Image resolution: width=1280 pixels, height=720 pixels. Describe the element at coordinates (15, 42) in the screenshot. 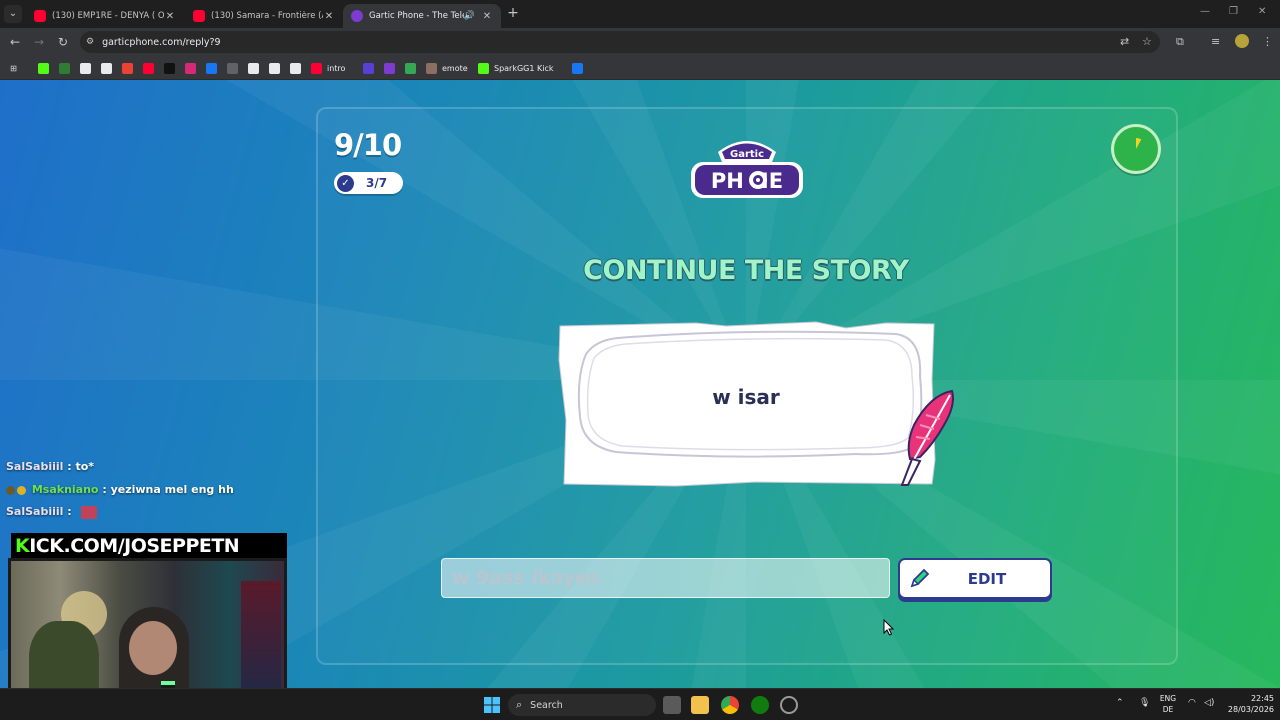

I see `back-icon: ←` at that location.